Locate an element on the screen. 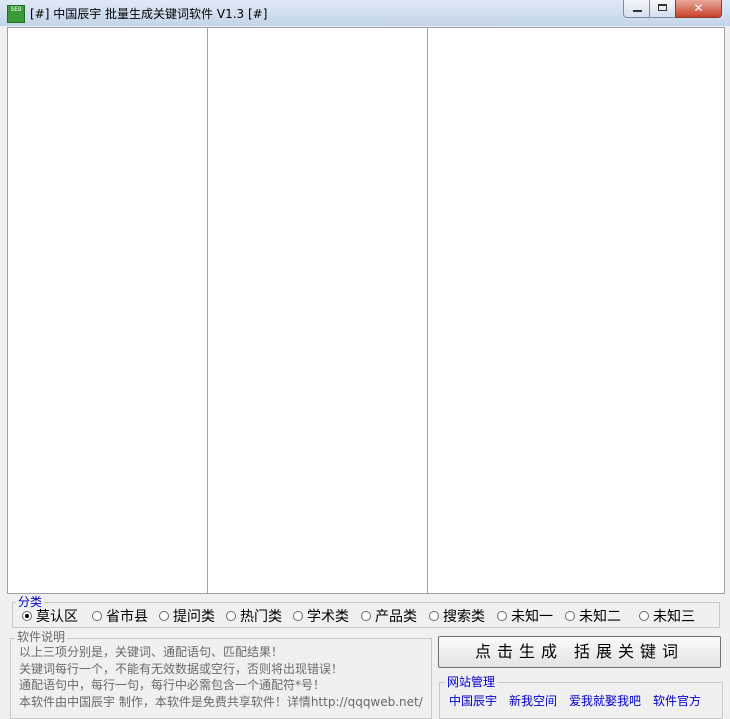  radio-label: 热门类 is located at coordinates (261, 617).